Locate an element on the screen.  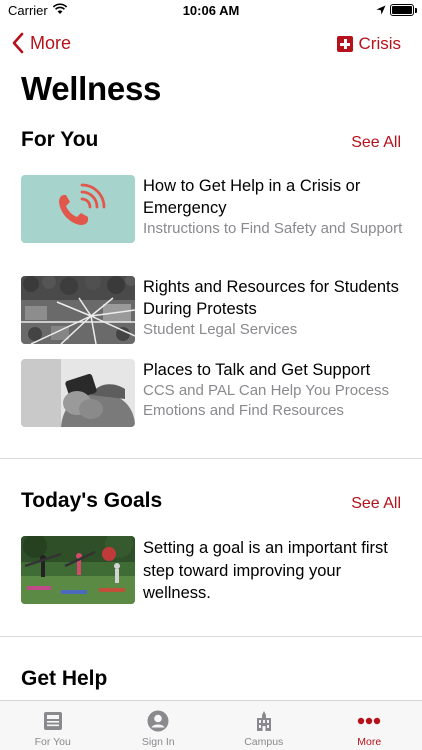
tab-for-you: For You is located at coordinates (53, 725).